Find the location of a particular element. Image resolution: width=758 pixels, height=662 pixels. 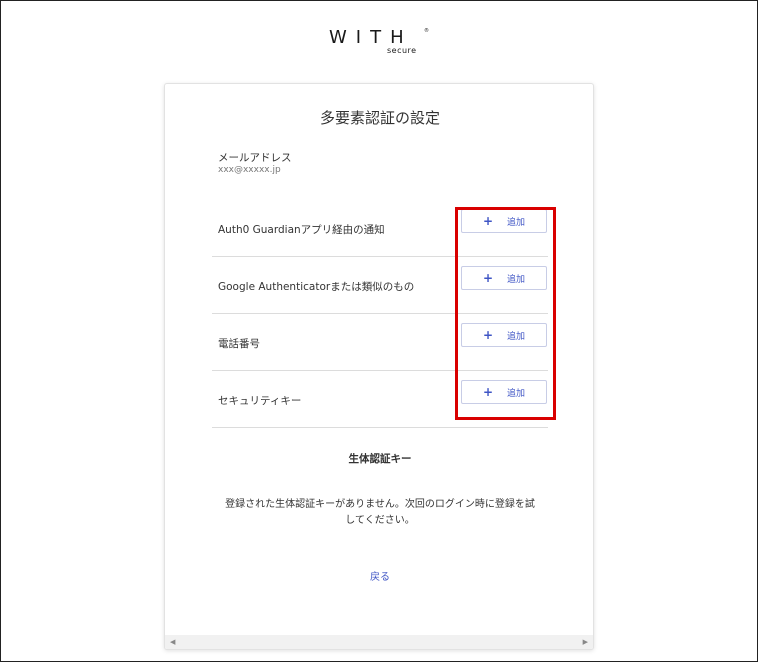

factor-row-security-key: セキュリティキー + 追加 is located at coordinates (380, 399).